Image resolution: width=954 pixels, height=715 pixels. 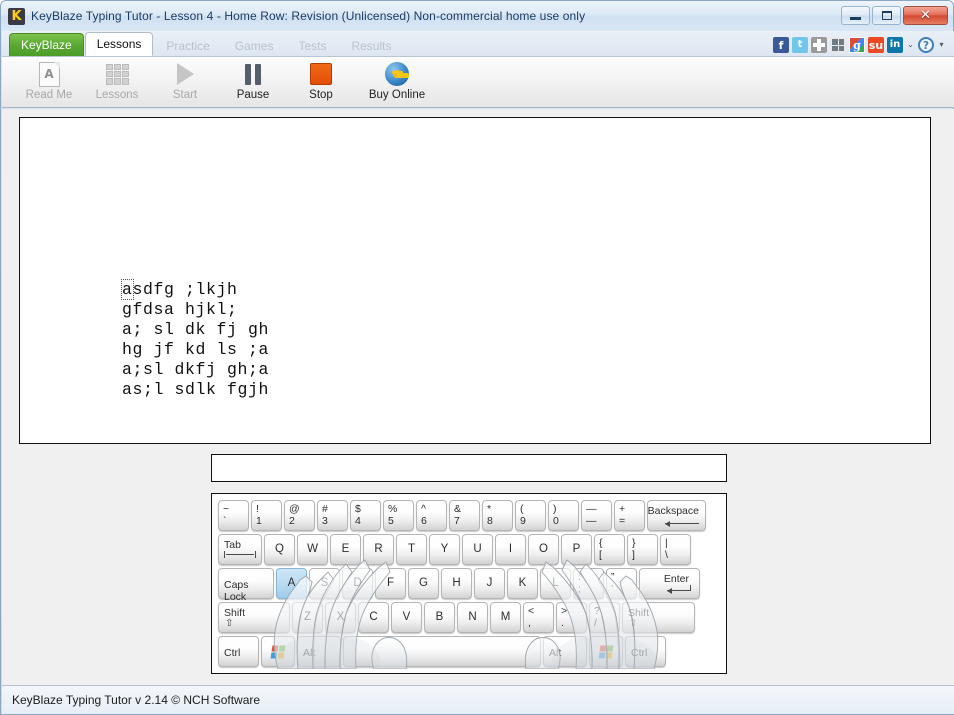 I want to click on dropdown-arrow-icon: ▾, so click(x=941, y=45).